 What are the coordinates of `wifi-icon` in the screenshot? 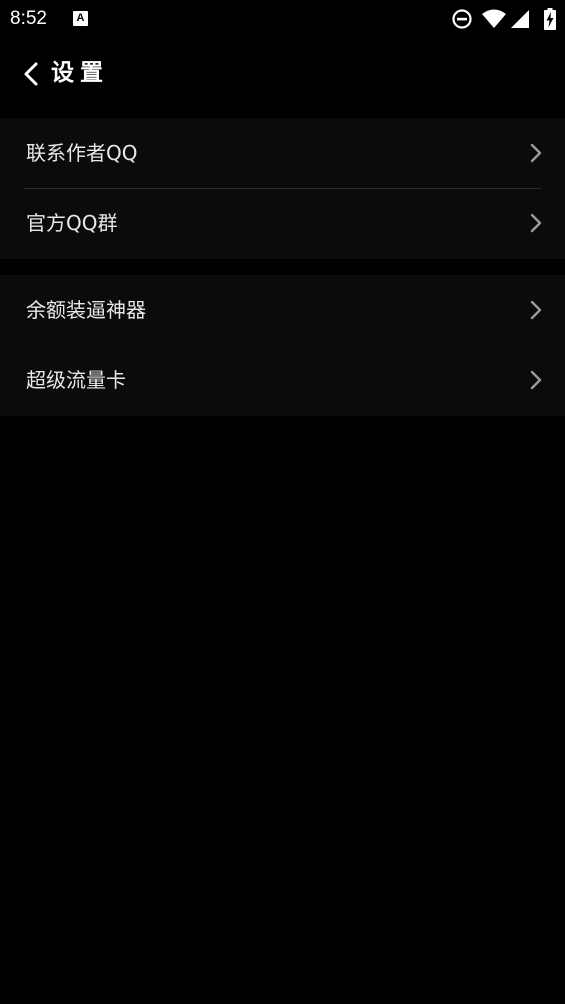 It's located at (494, 18).